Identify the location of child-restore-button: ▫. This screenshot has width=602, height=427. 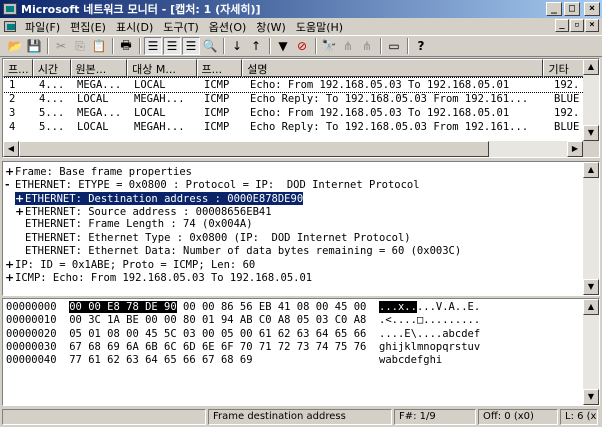
(577, 25).